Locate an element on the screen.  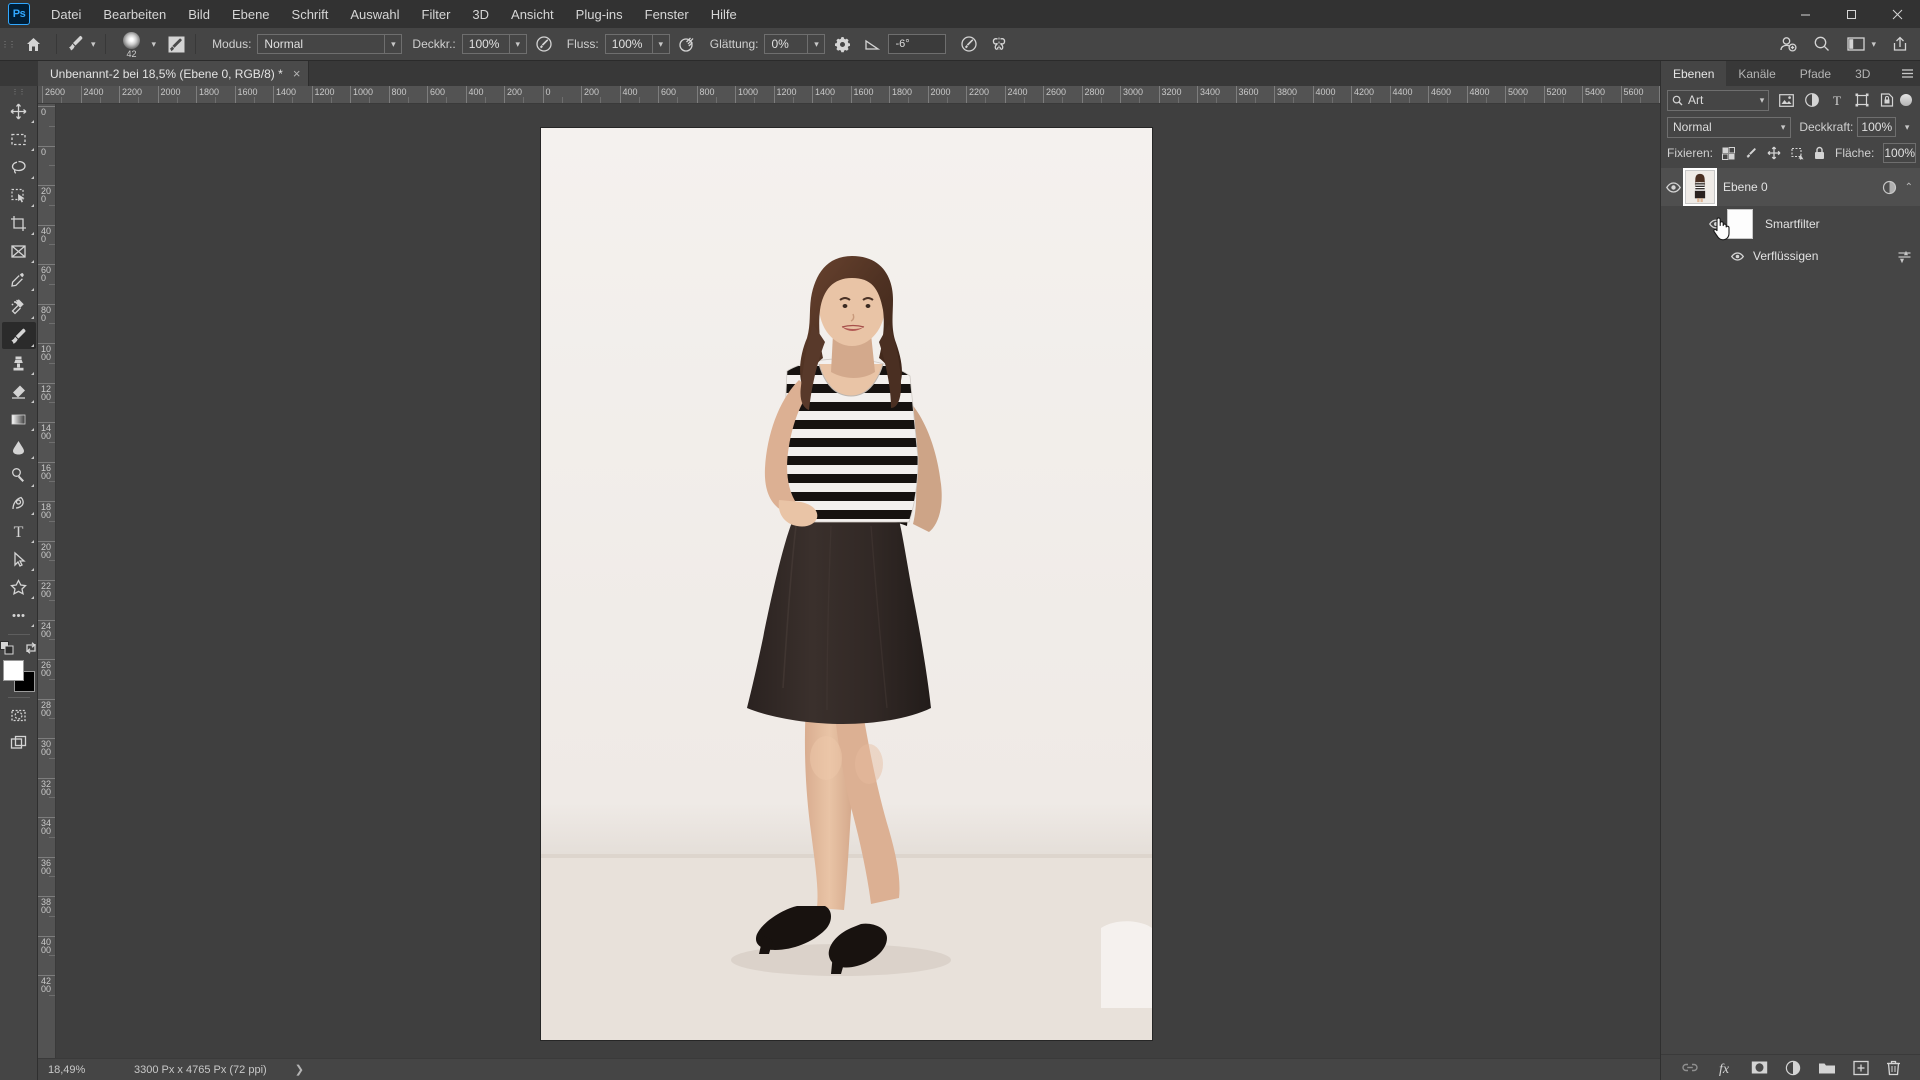
menu-schrift: Schrift is located at coordinates (310, 14).